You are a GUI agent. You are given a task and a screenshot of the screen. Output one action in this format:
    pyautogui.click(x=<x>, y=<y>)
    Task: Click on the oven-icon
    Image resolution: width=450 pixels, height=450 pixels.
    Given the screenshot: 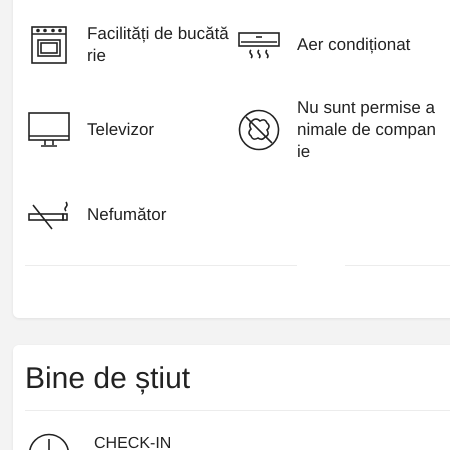 What is the action you would take?
    pyautogui.click(x=49, y=45)
    